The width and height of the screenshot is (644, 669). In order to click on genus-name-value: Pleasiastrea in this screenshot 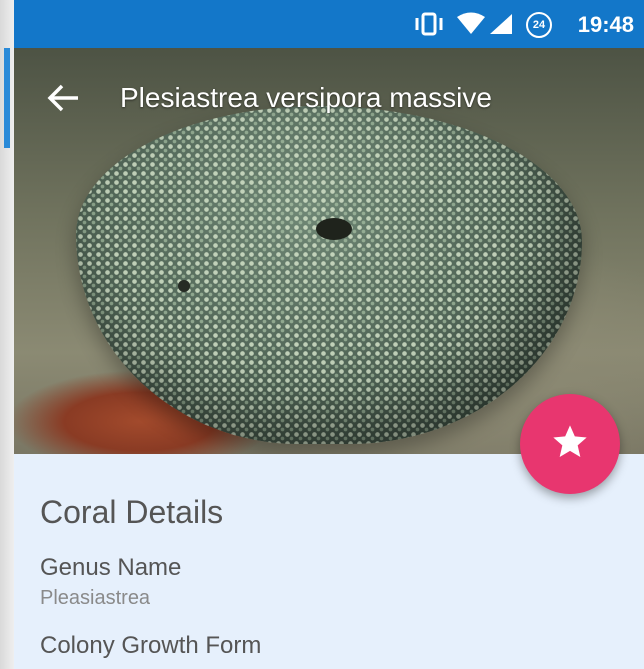, I will do `click(95, 598)`.